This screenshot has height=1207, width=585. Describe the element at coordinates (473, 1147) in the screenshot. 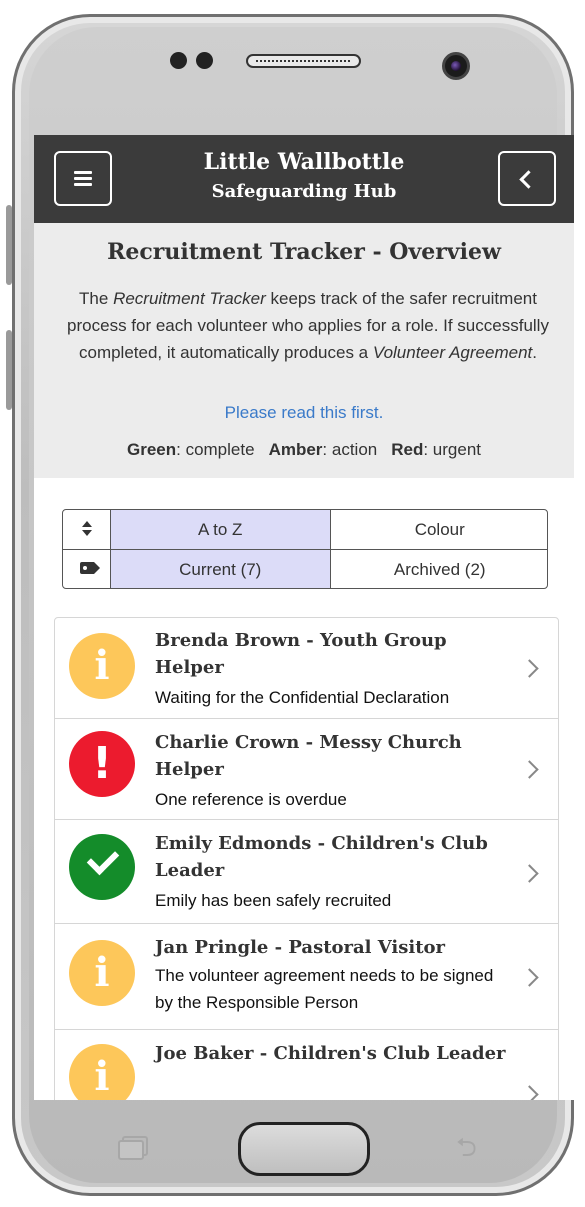

I see `back-soft-icon: ⮌` at that location.